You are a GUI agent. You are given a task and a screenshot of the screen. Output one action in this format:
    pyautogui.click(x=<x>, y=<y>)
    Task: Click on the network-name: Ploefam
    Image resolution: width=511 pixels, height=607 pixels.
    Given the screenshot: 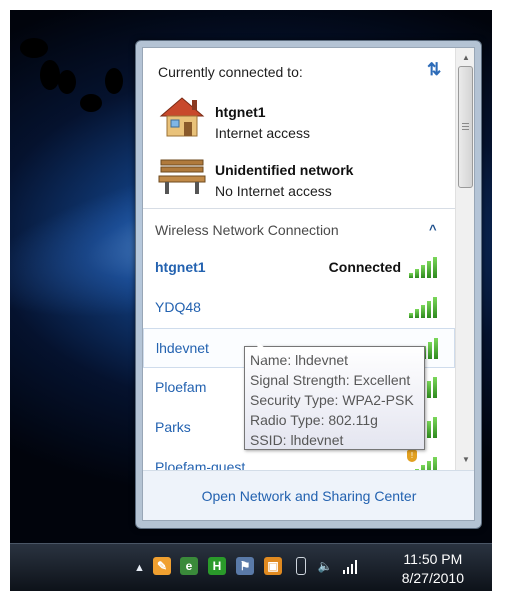 What is the action you would take?
    pyautogui.click(x=181, y=387)
    